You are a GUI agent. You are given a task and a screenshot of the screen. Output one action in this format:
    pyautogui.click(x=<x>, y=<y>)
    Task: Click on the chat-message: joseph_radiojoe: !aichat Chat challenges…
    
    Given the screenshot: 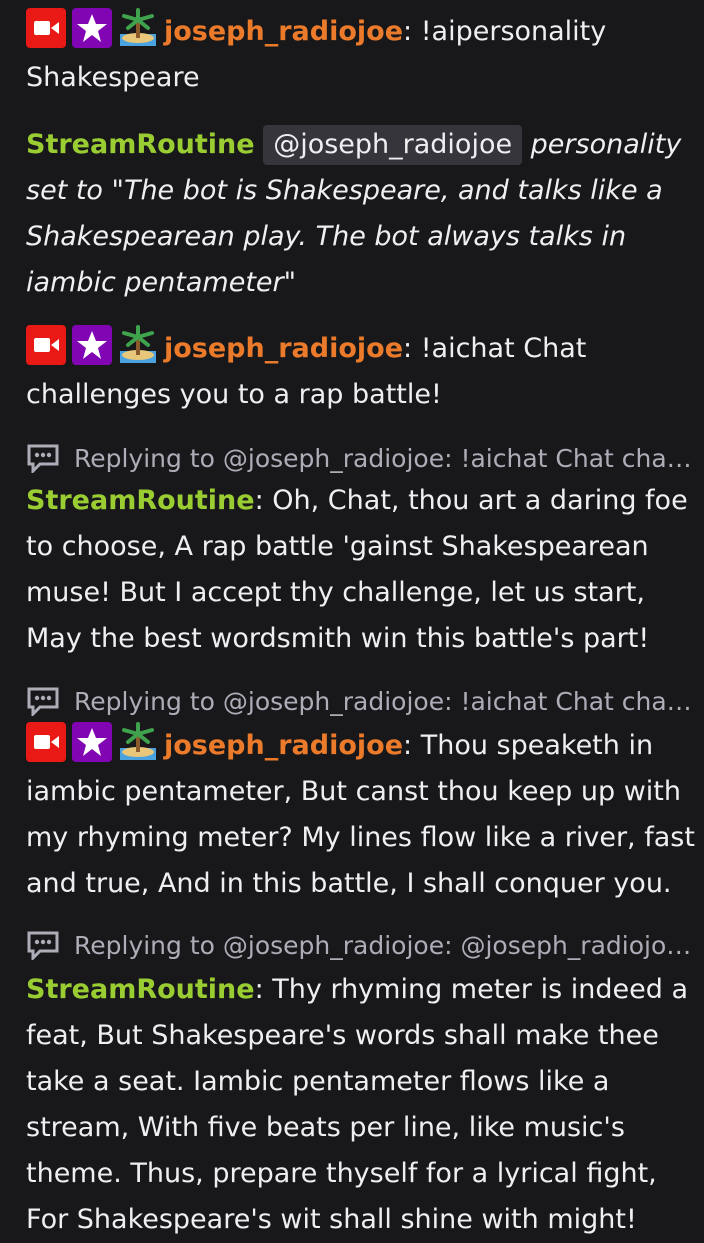 What is the action you would take?
    pyautogui.click(x=363, y=371)
    